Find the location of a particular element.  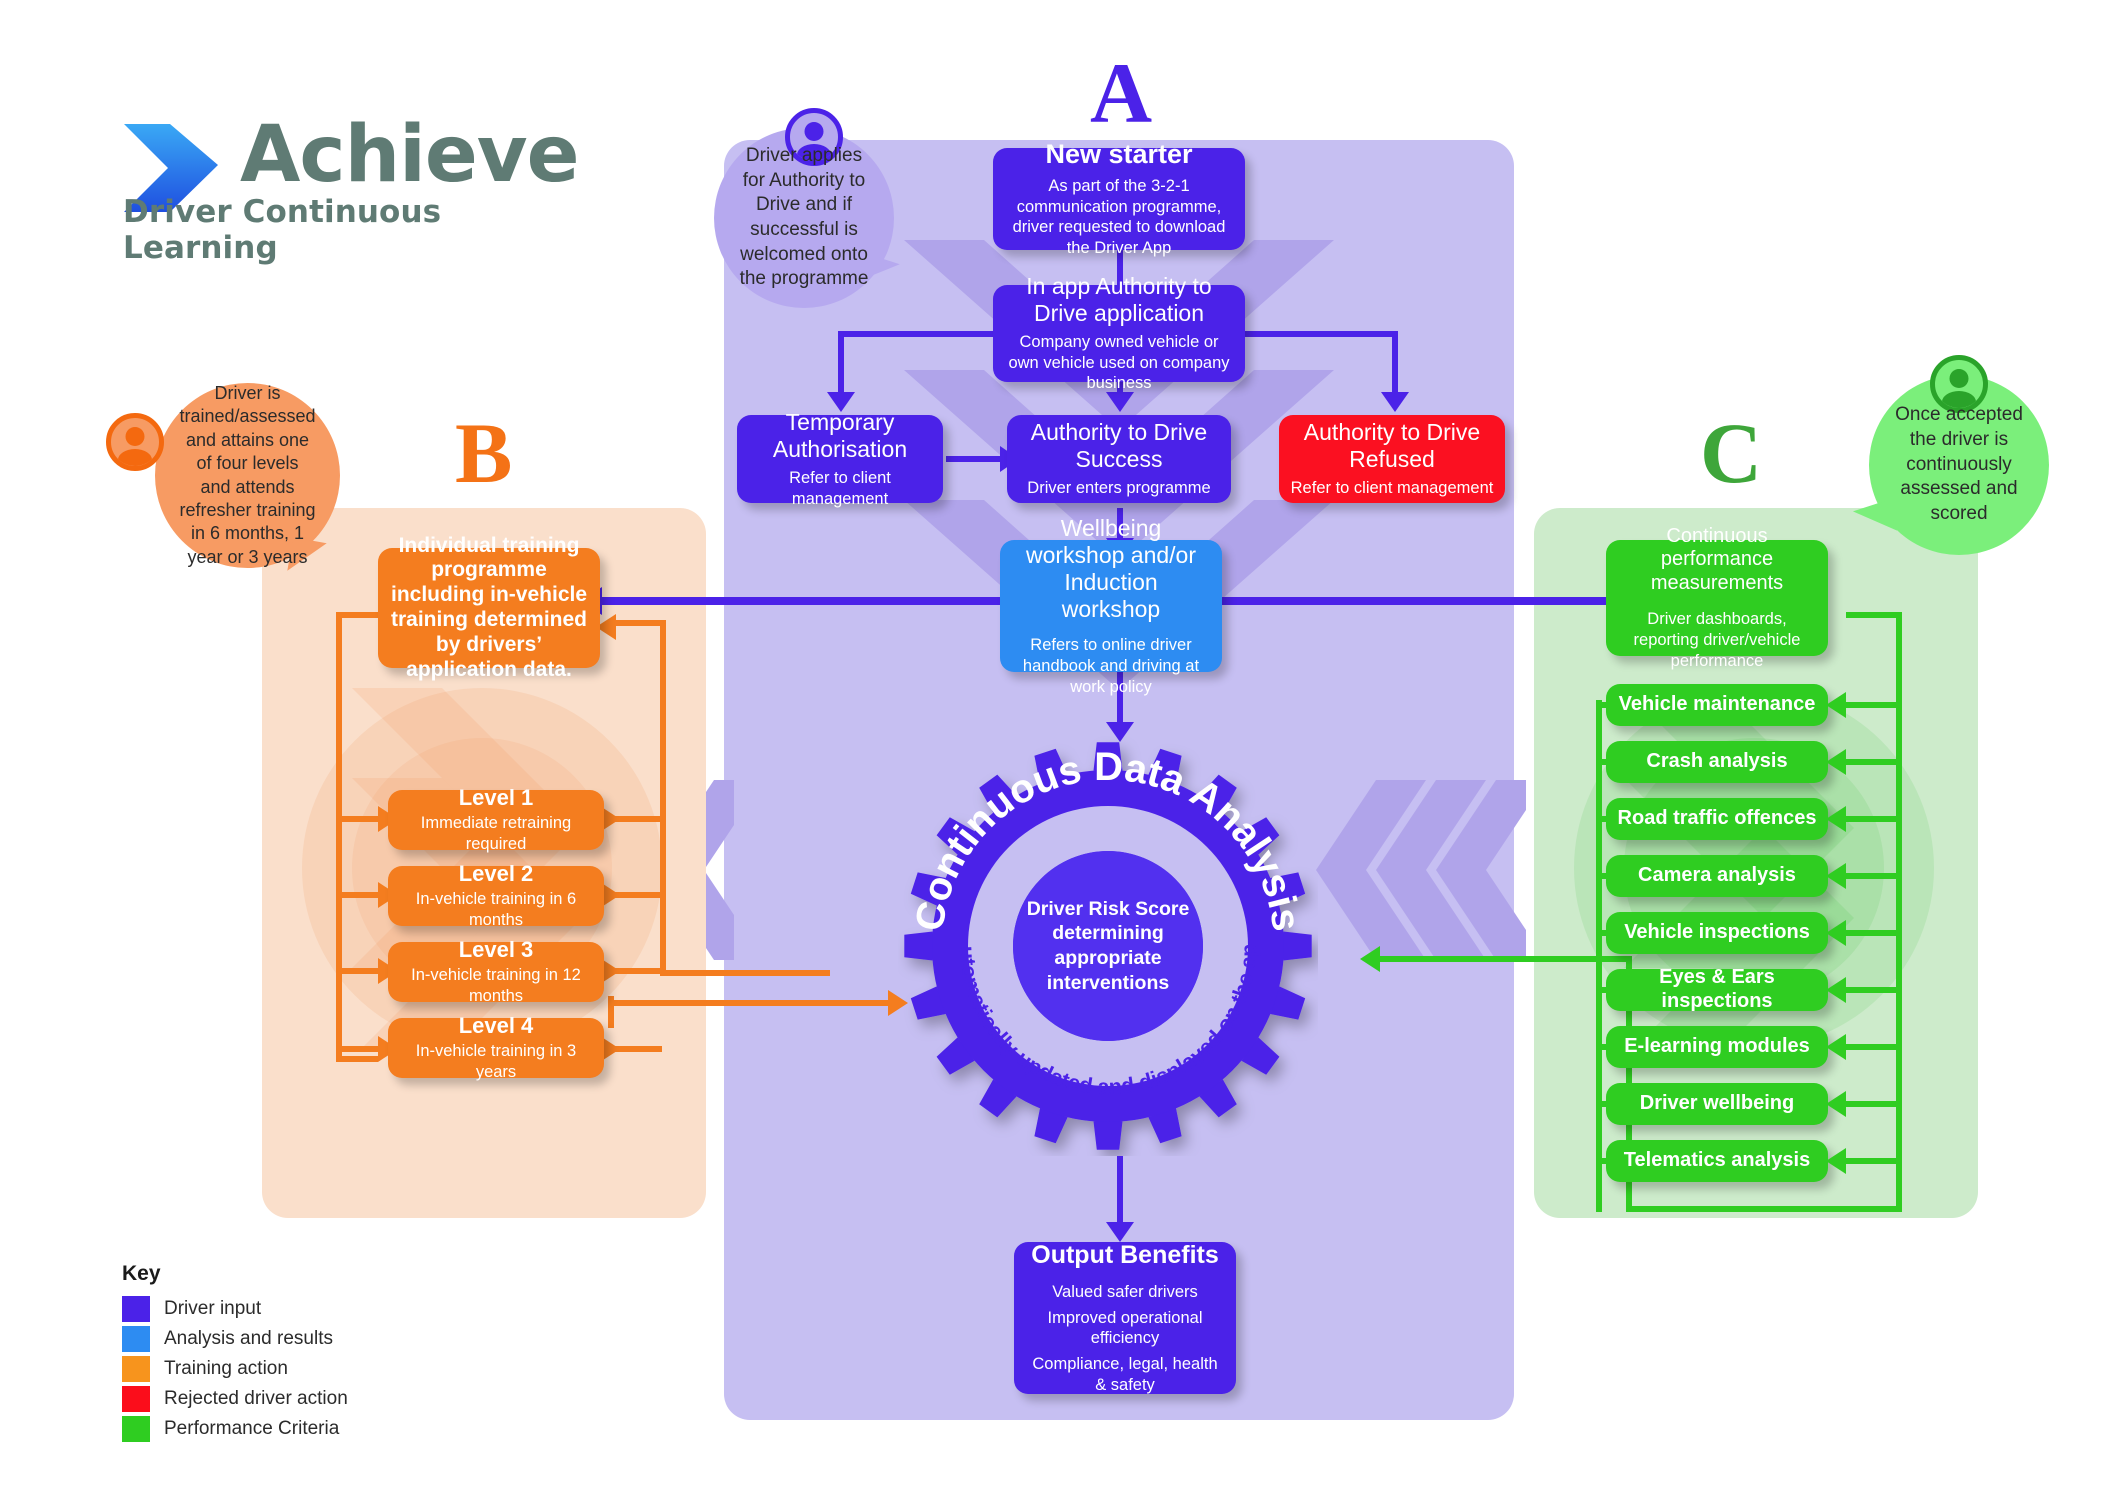

box-criteria-4: Camera analysis is located at coordinates (1717, 876).